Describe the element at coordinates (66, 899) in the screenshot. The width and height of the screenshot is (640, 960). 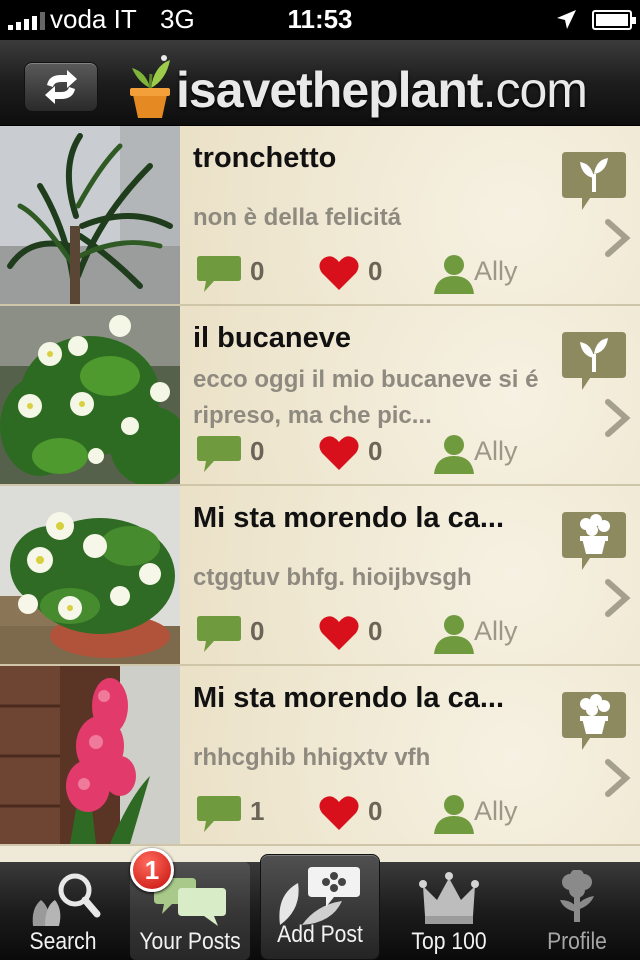
I see `search-icon` at that location.